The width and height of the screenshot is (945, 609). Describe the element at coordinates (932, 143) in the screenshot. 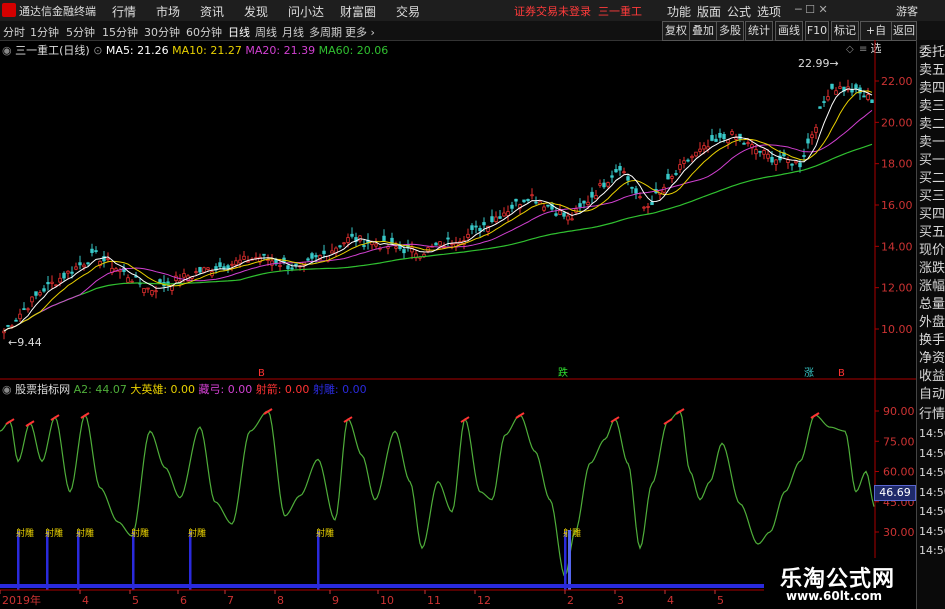

I see `right-panel-item: 卖一` at that location.